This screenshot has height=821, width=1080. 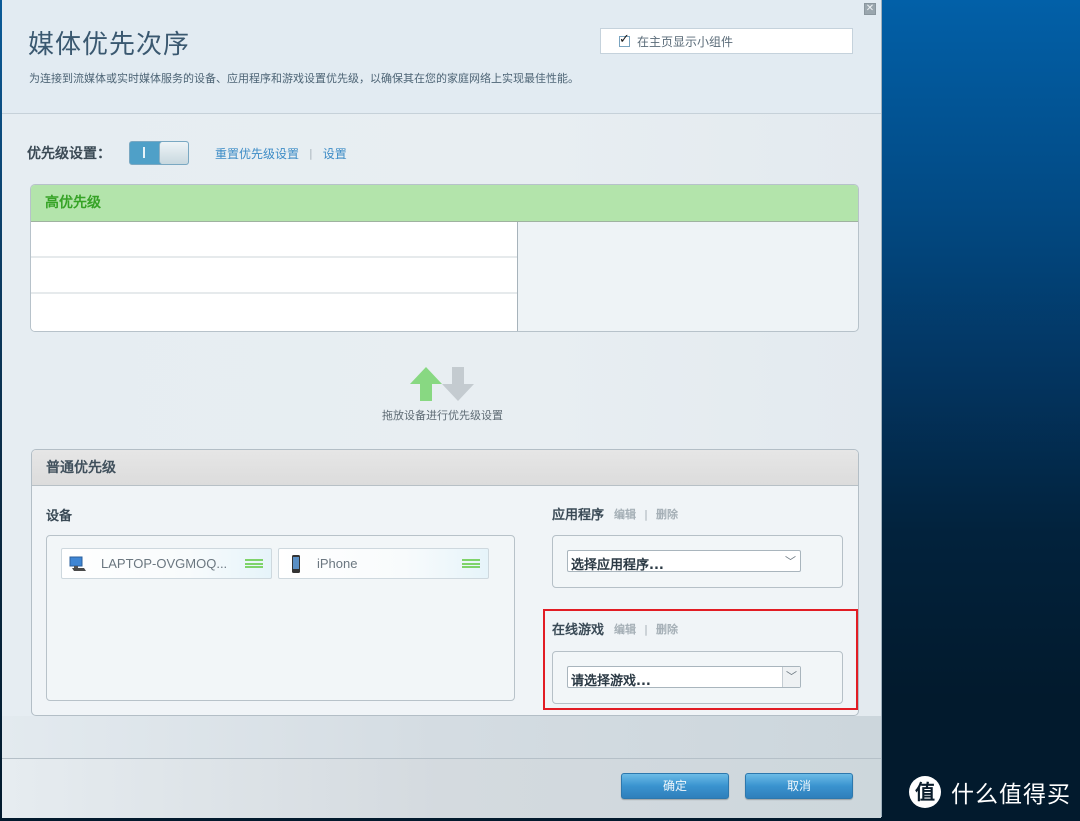 I want to click on device-name: iPhone, so click(x=337, y=563).